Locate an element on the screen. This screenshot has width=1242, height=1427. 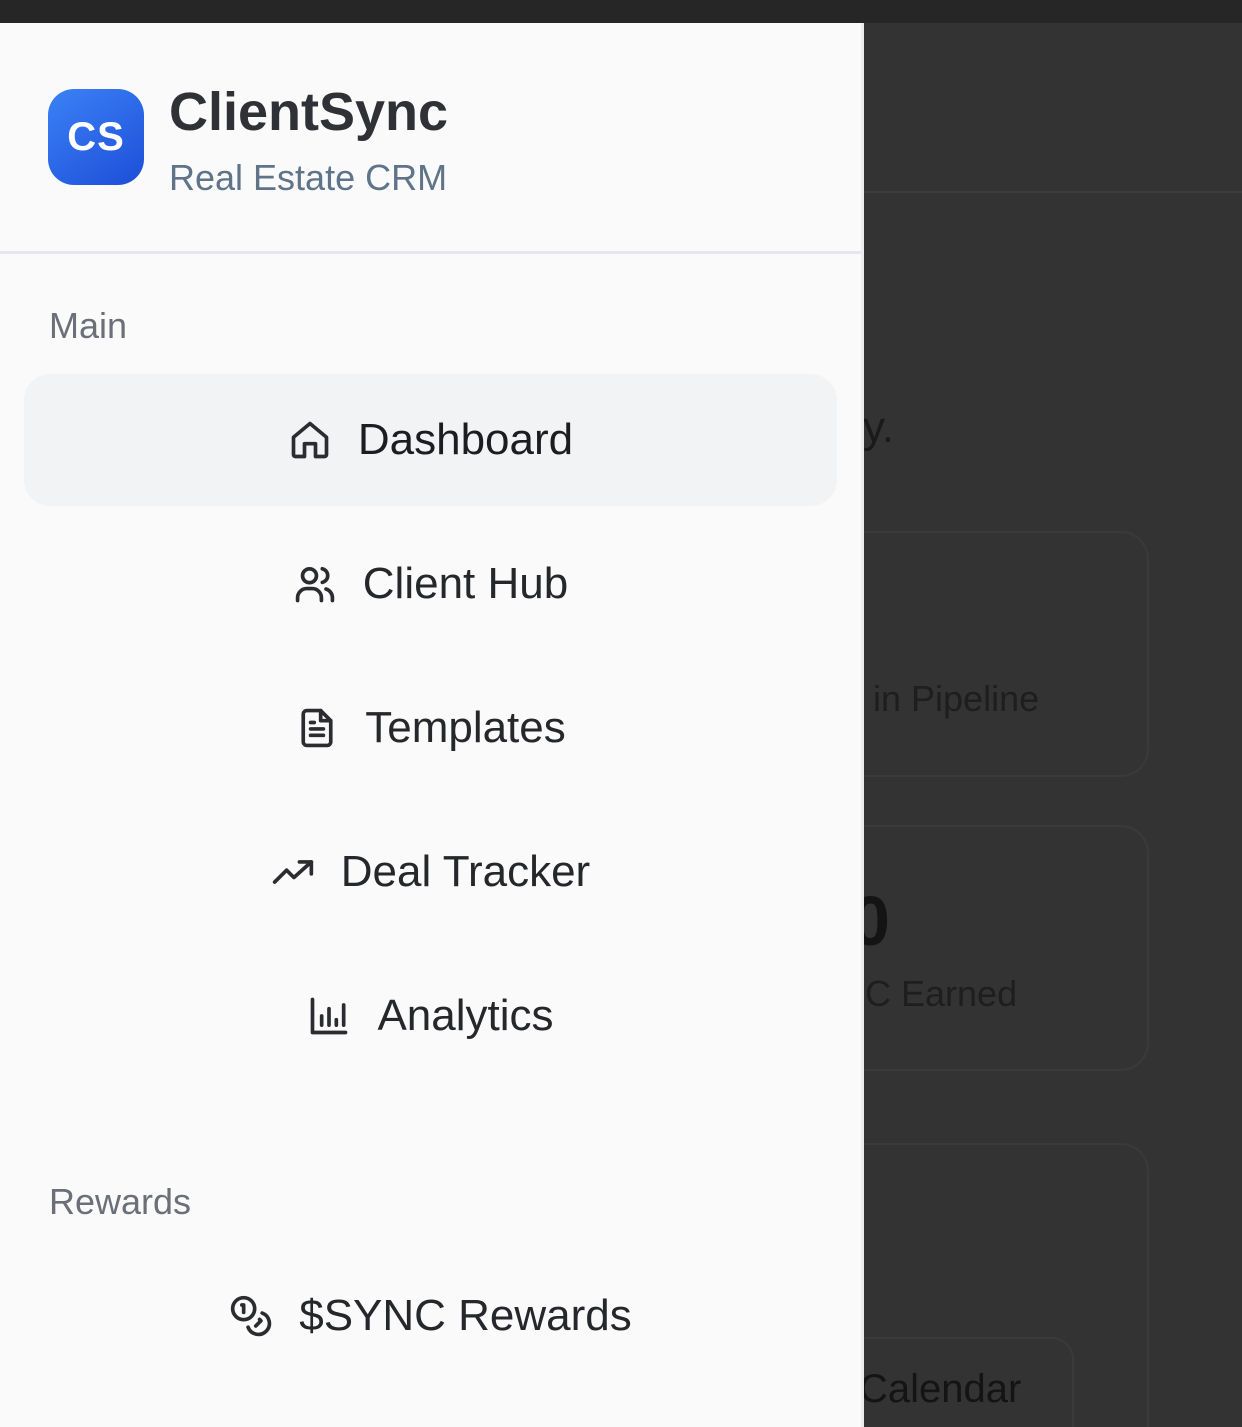
nav-item-deal-tracker: Deal Tracker is located at coordinates (430, 872).